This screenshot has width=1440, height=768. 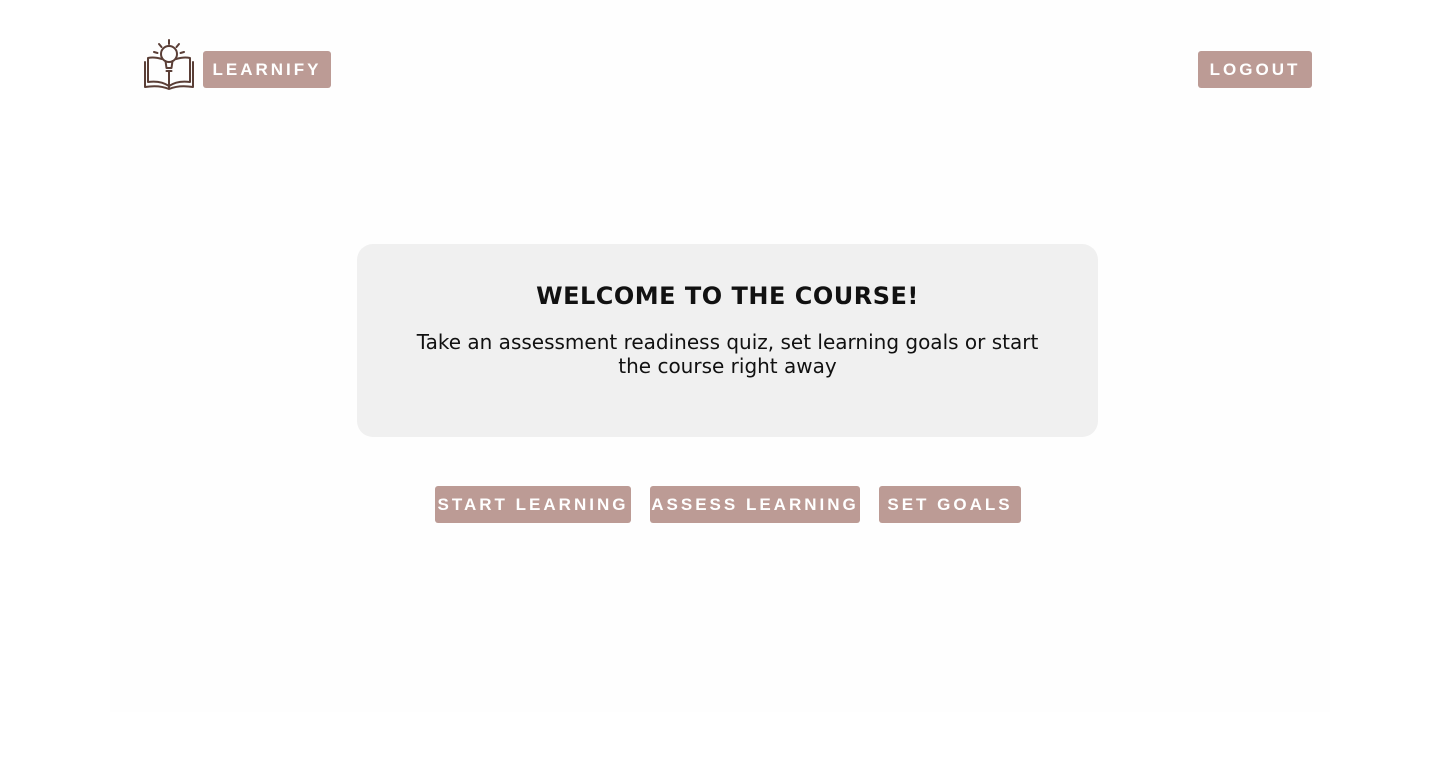 I want to click on logout-button: LOGOUT, so click(x=1255, y=69).